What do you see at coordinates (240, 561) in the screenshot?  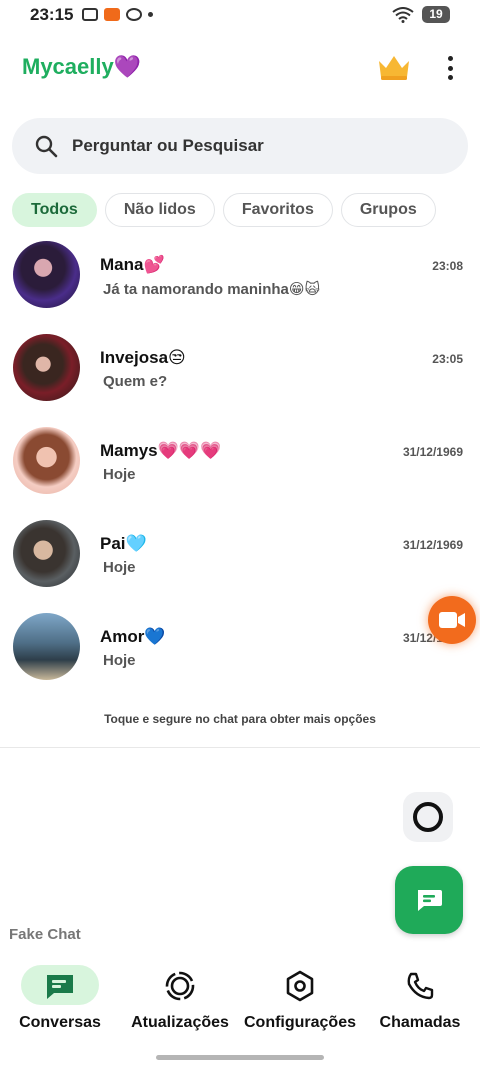 I see `chat-row: Pai🩵 31/12/1969 Hoje` at bounding box center [240, 561].